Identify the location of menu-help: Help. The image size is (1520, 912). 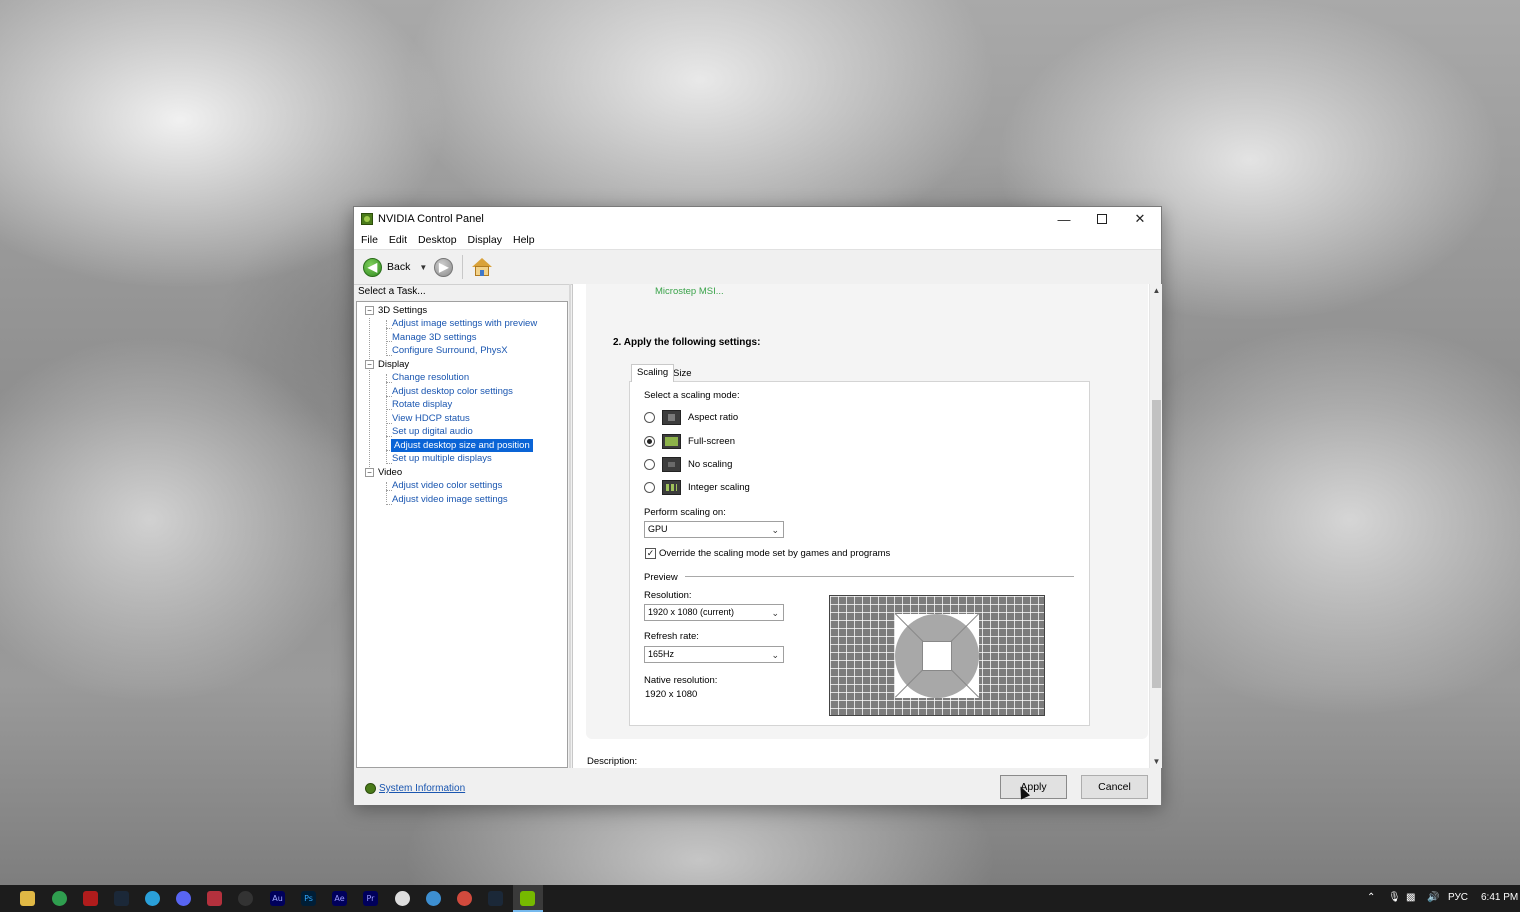
(524, 240).